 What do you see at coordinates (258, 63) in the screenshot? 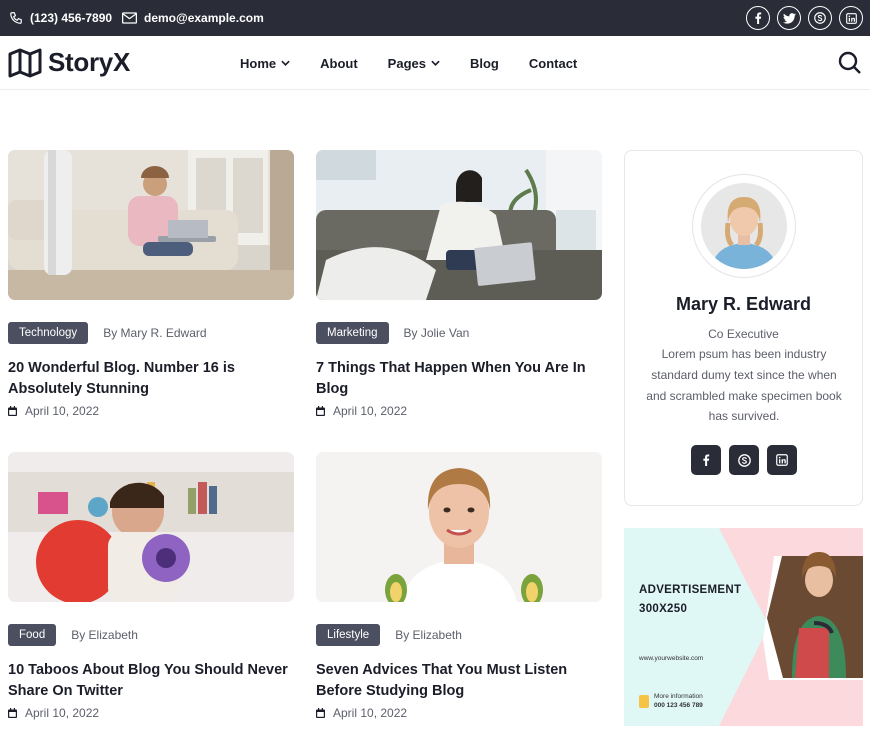
I see `nav-label: Home` at bounding box center [258, 63].